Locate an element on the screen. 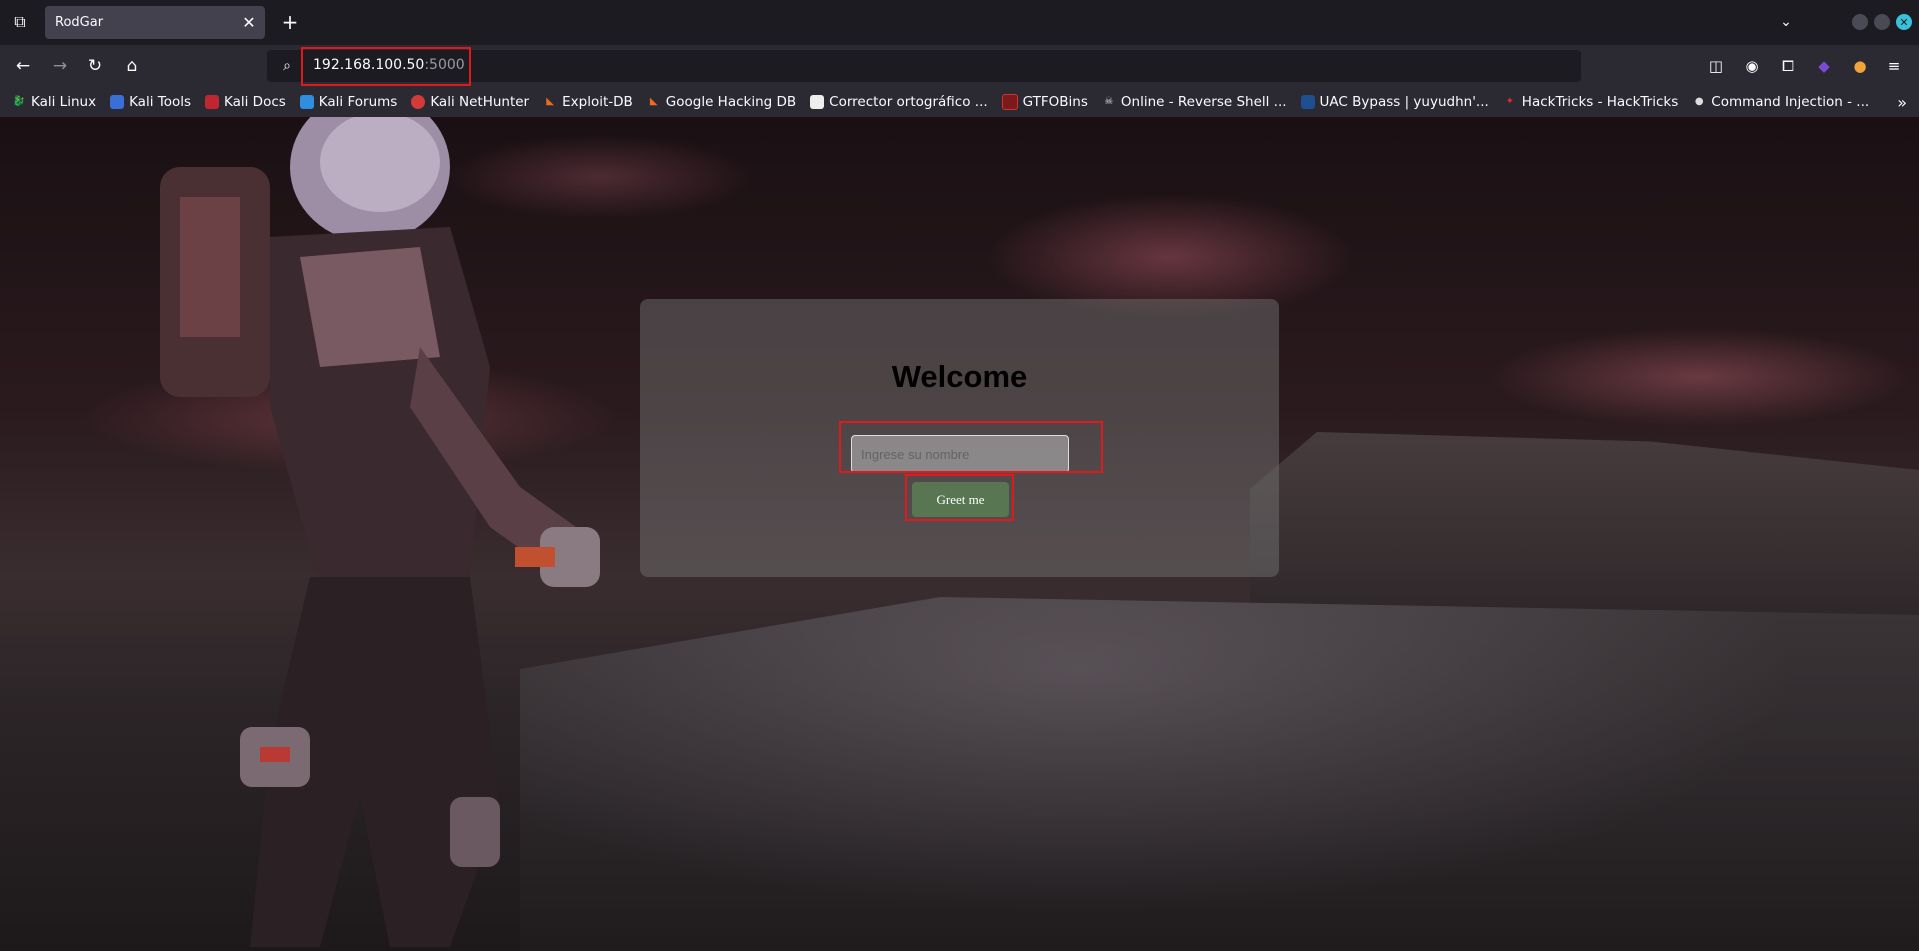 This screenshot has height=951, width=1919. hacktricks-icon: ✦ is located at coordinates (1509, 101).